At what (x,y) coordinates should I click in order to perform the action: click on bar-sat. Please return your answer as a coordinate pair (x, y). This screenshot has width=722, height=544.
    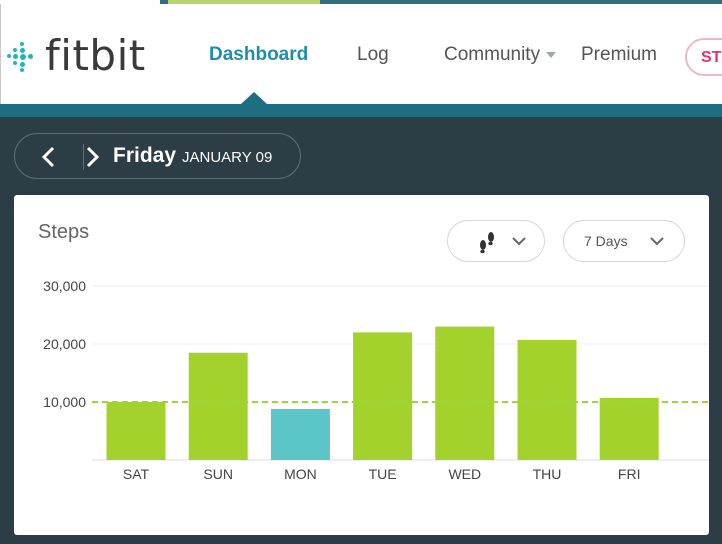
    Looking at the image, I should click on (136, 431).